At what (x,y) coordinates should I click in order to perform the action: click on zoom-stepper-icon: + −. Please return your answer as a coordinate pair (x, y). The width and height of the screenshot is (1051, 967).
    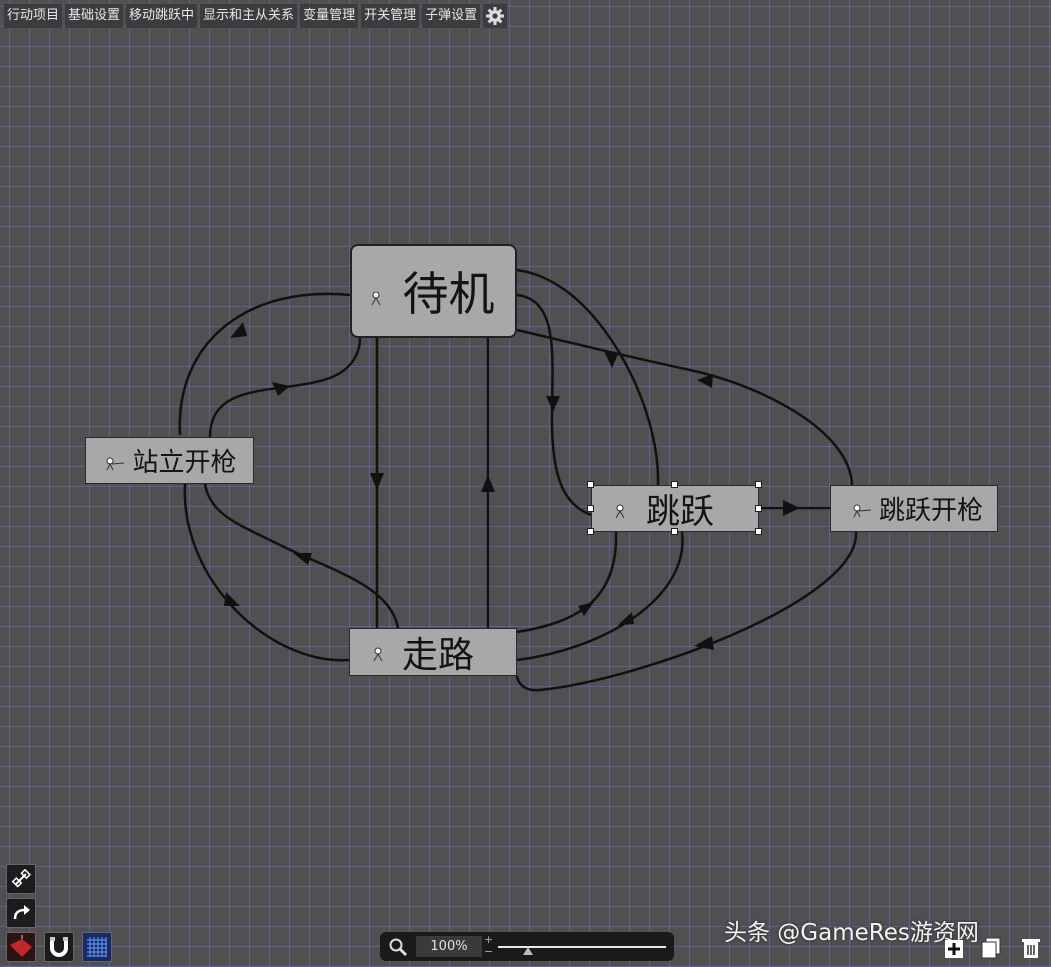
    Looking at the image, I should click on (488, 946).